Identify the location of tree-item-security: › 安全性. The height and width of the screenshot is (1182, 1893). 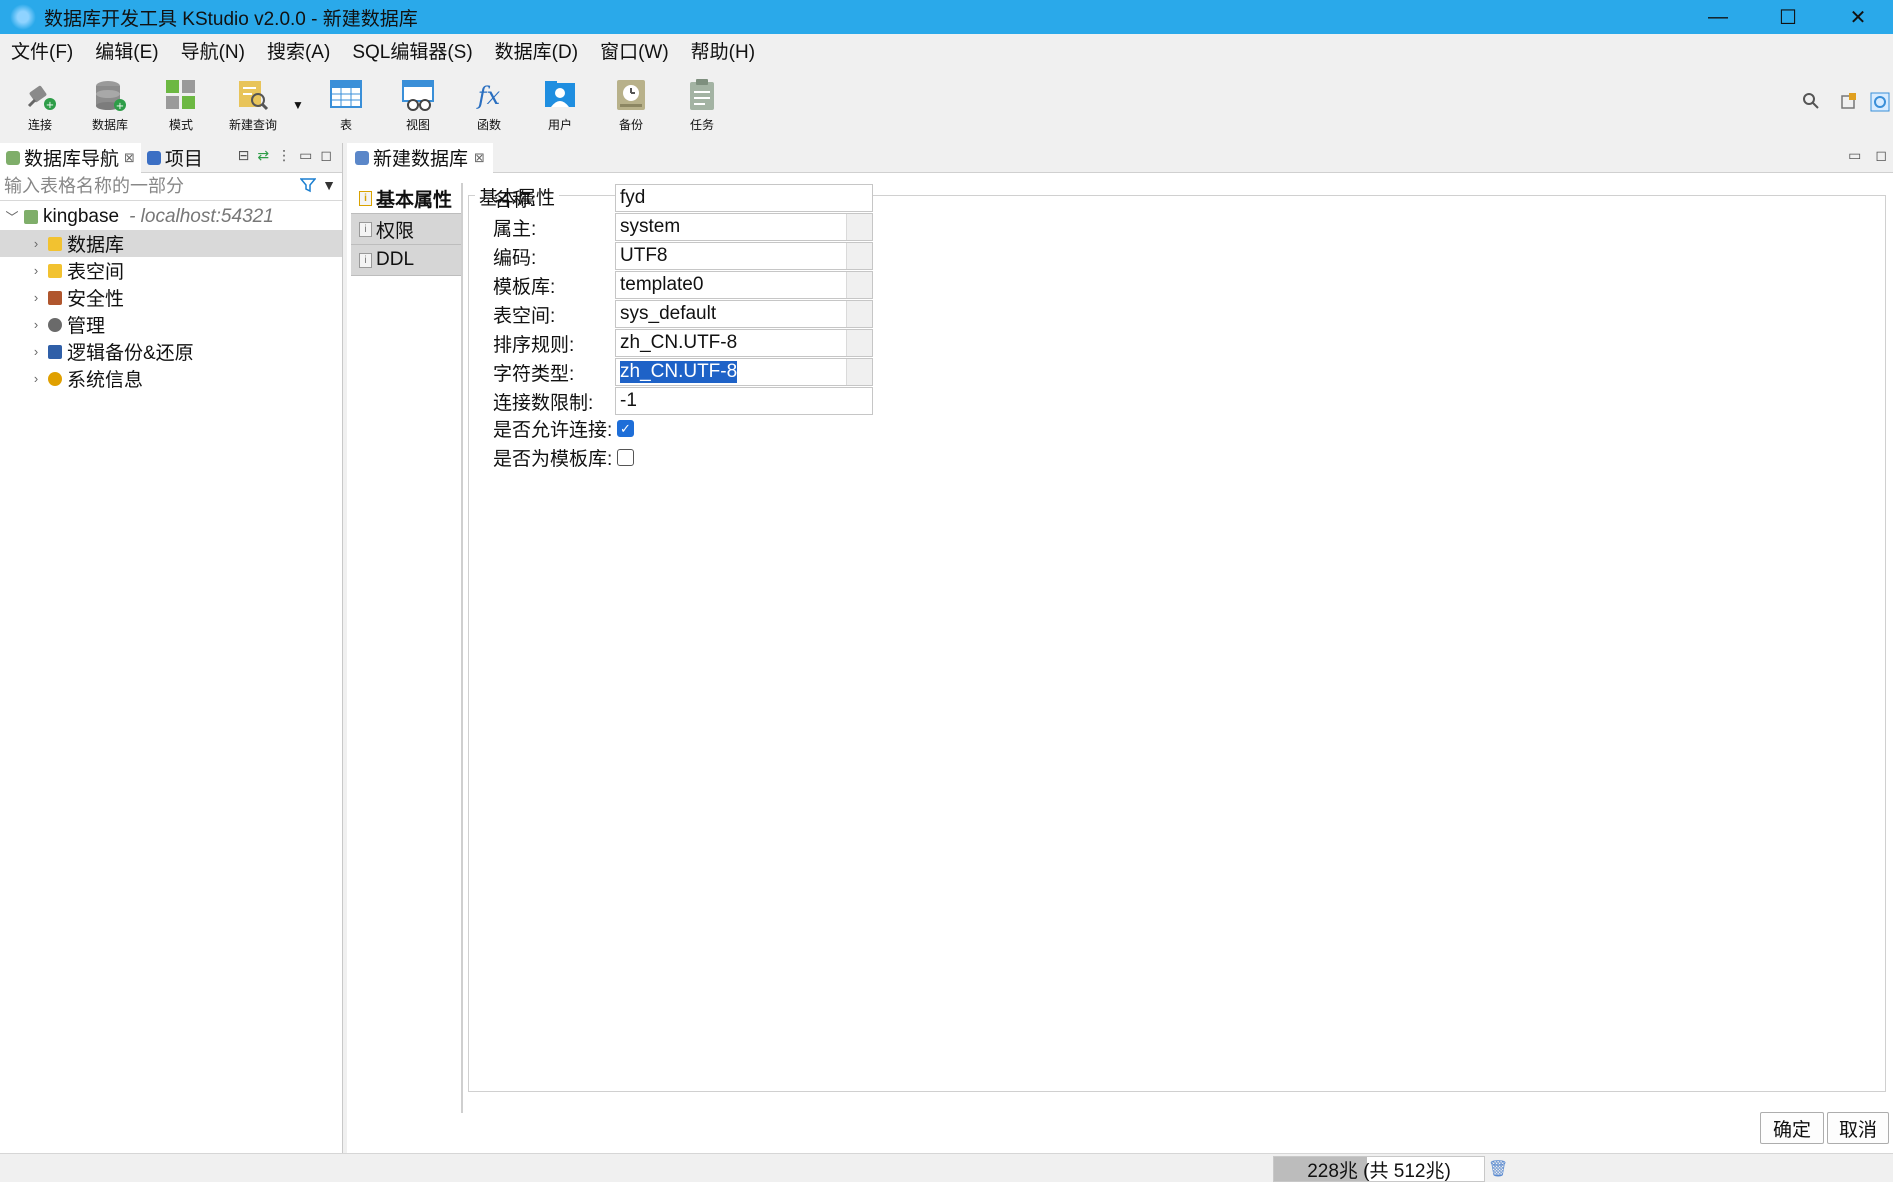
(171, 297).